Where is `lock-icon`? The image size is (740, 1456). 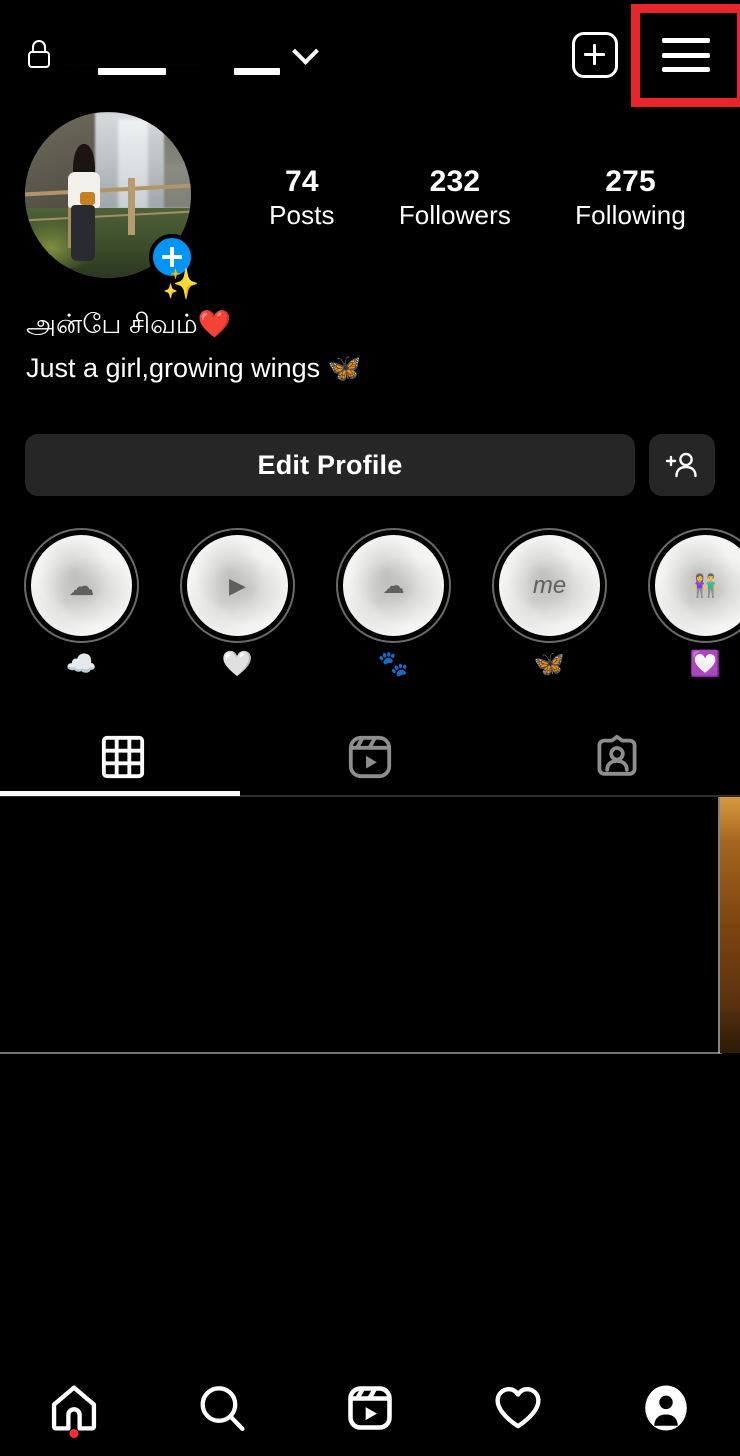
lock-icon is located at coordinates (39, 55).